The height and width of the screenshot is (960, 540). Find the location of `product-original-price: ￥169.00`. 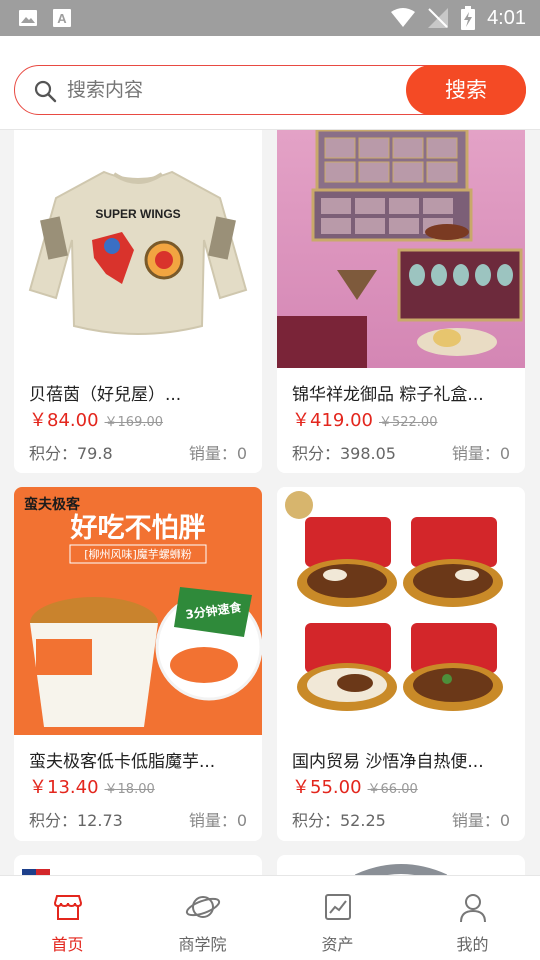

product-original-price: ￥169.00 is located at coordinates (134, 422).